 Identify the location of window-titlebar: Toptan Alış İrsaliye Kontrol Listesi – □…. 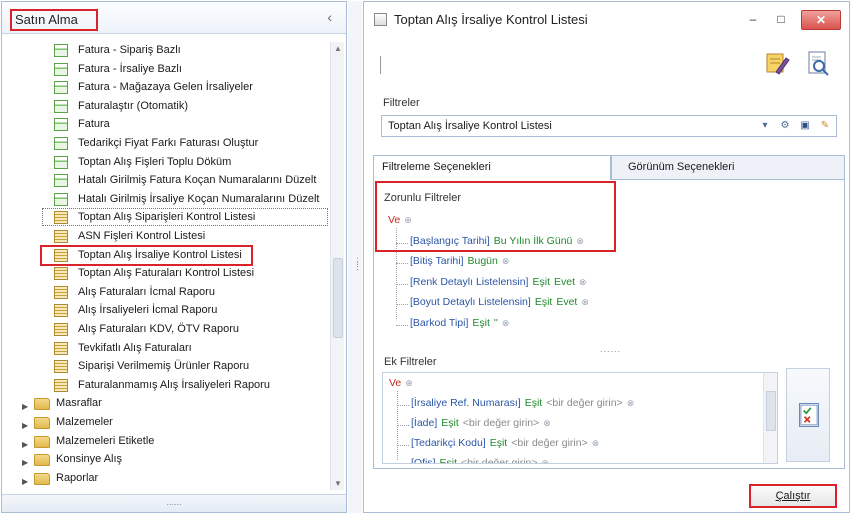
(606, 19).